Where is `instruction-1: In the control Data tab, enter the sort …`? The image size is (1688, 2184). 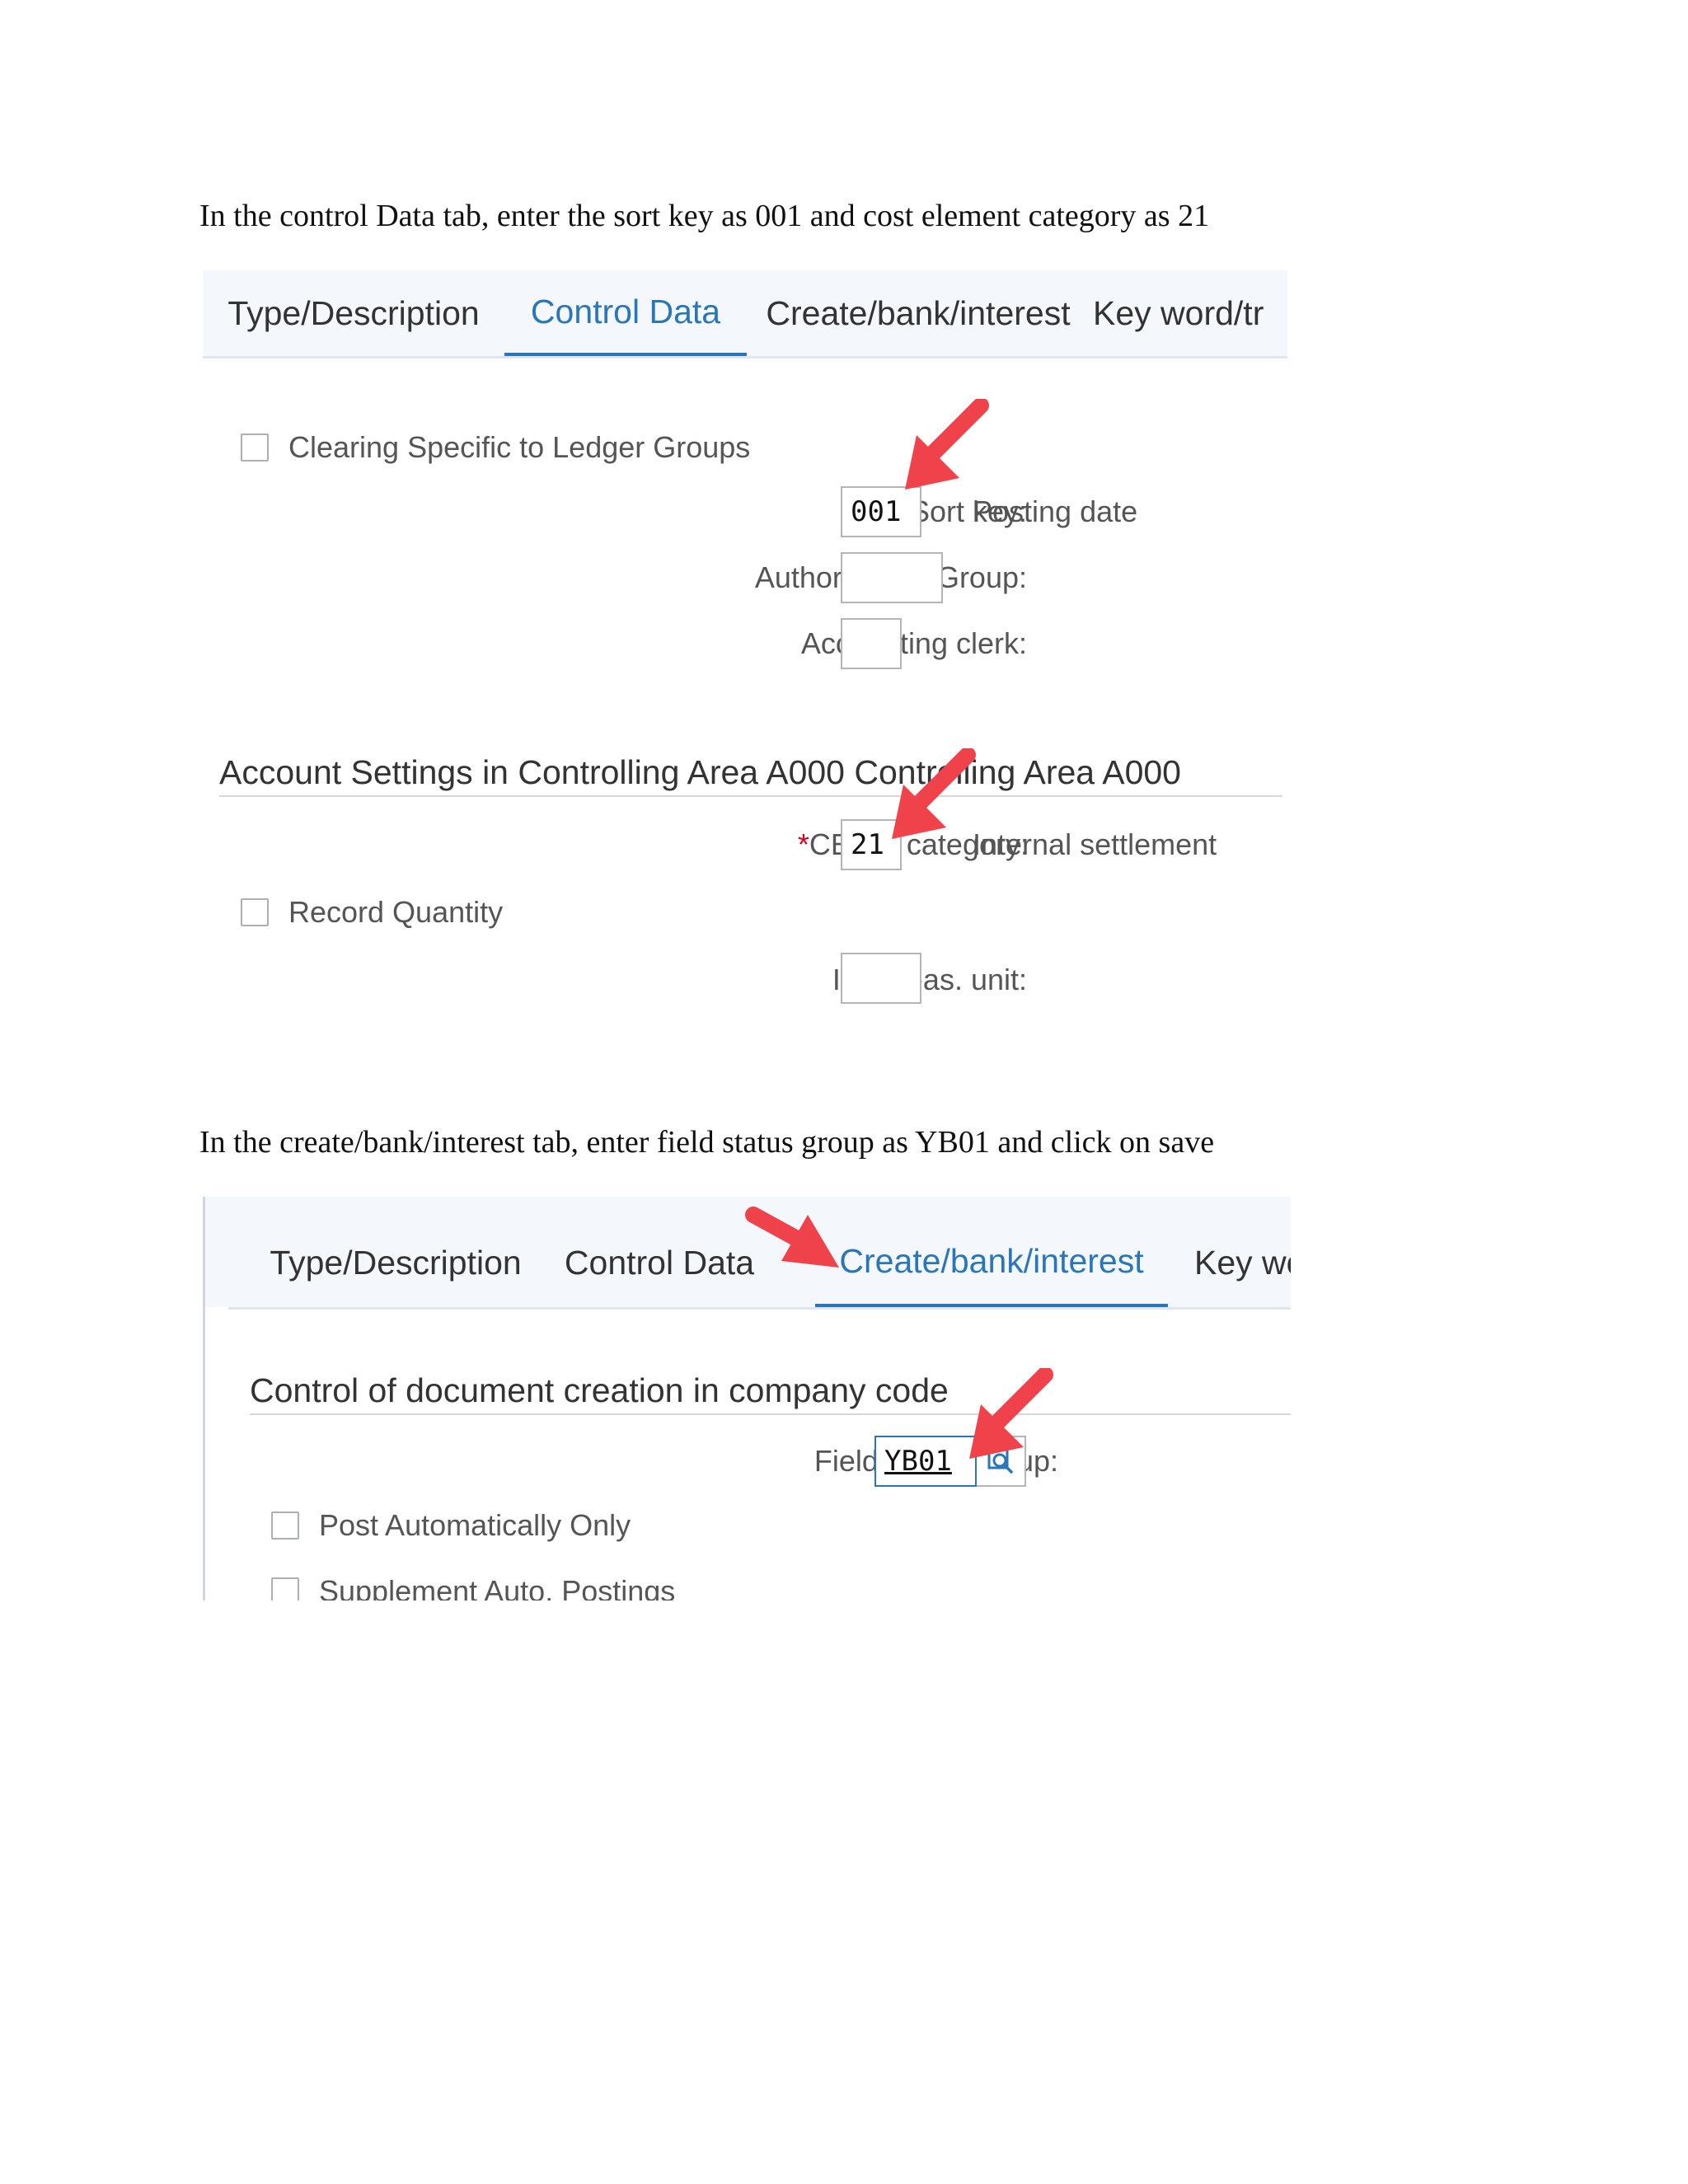
instruction-1: In the control Data tab, enter the sort … is located at coordinates (705, 216).